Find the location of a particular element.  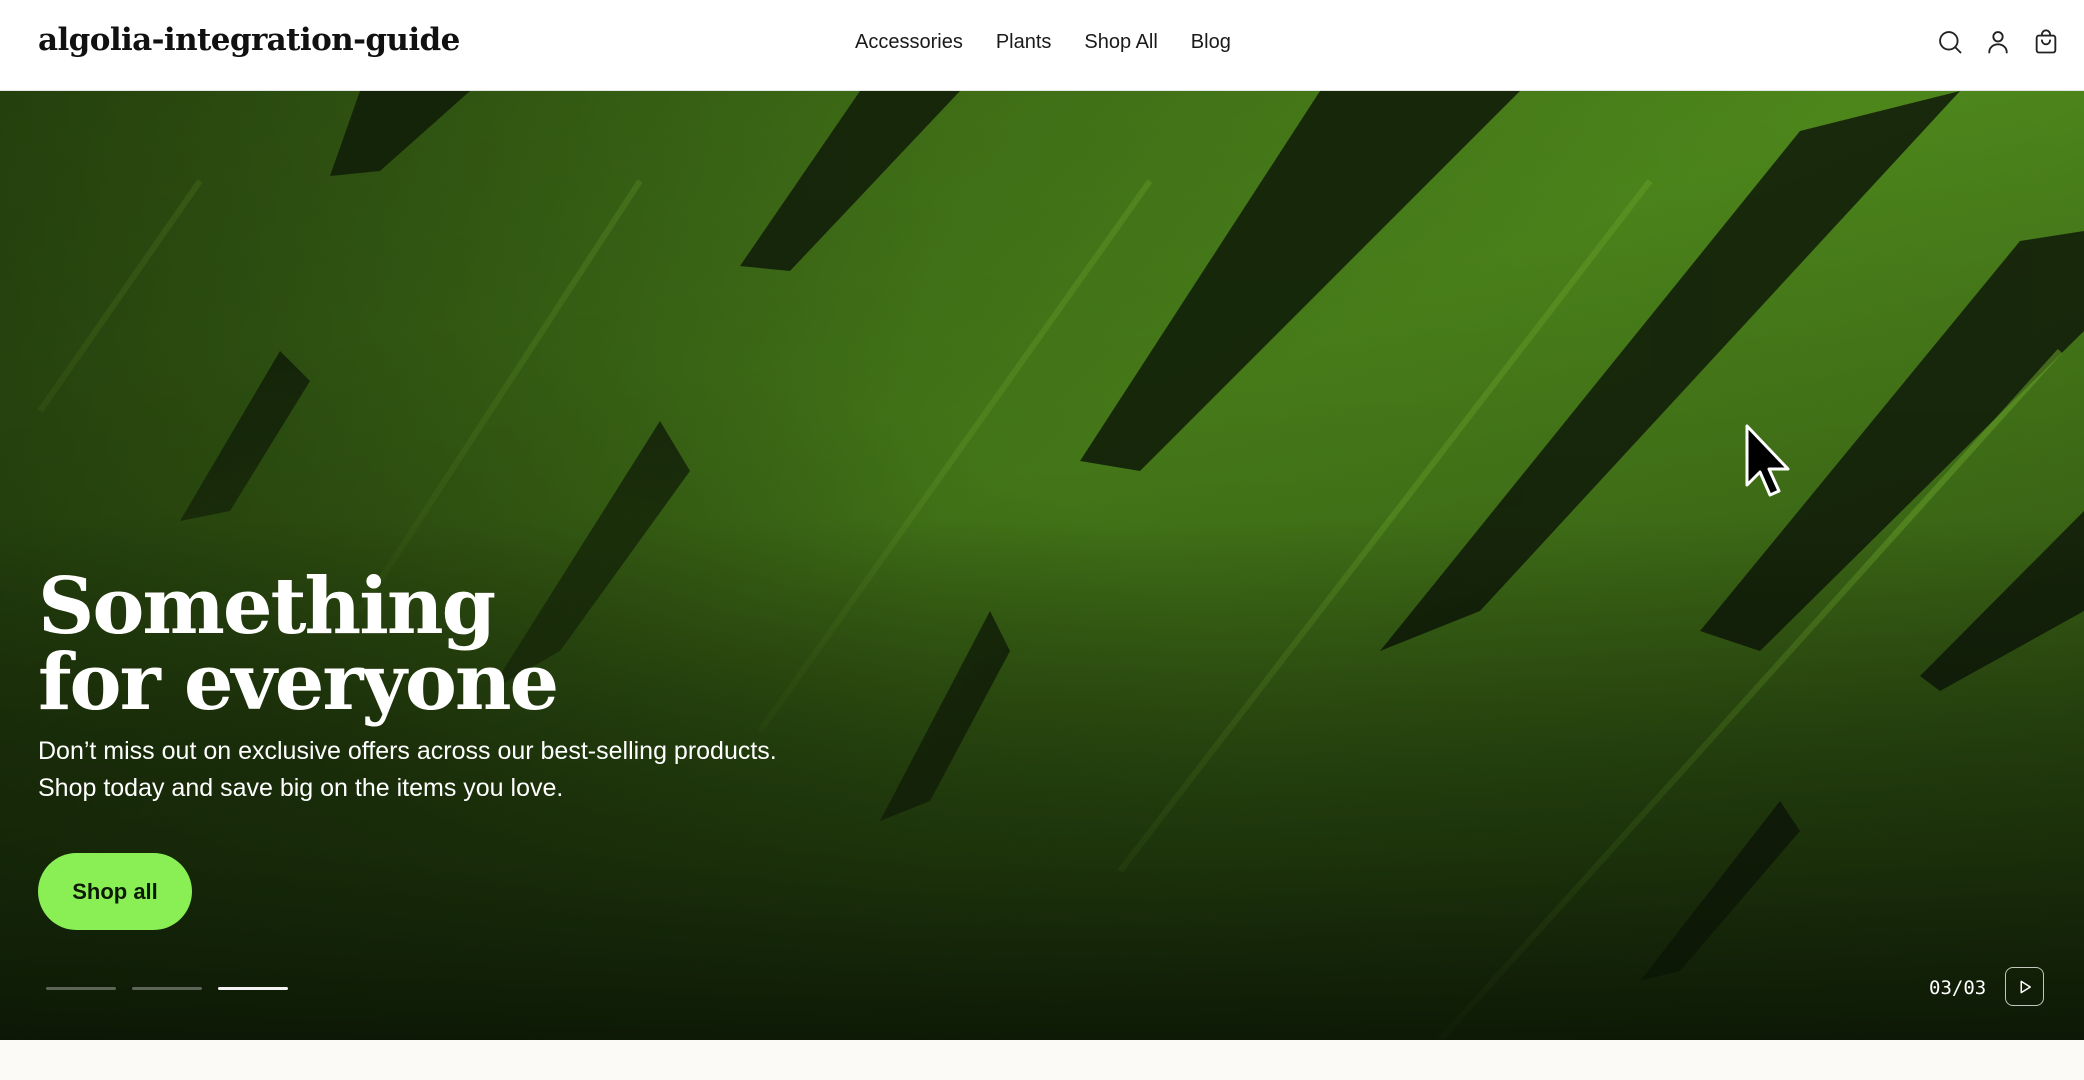

nav-item-blog: Blog is located at coordinates (1211, 42).